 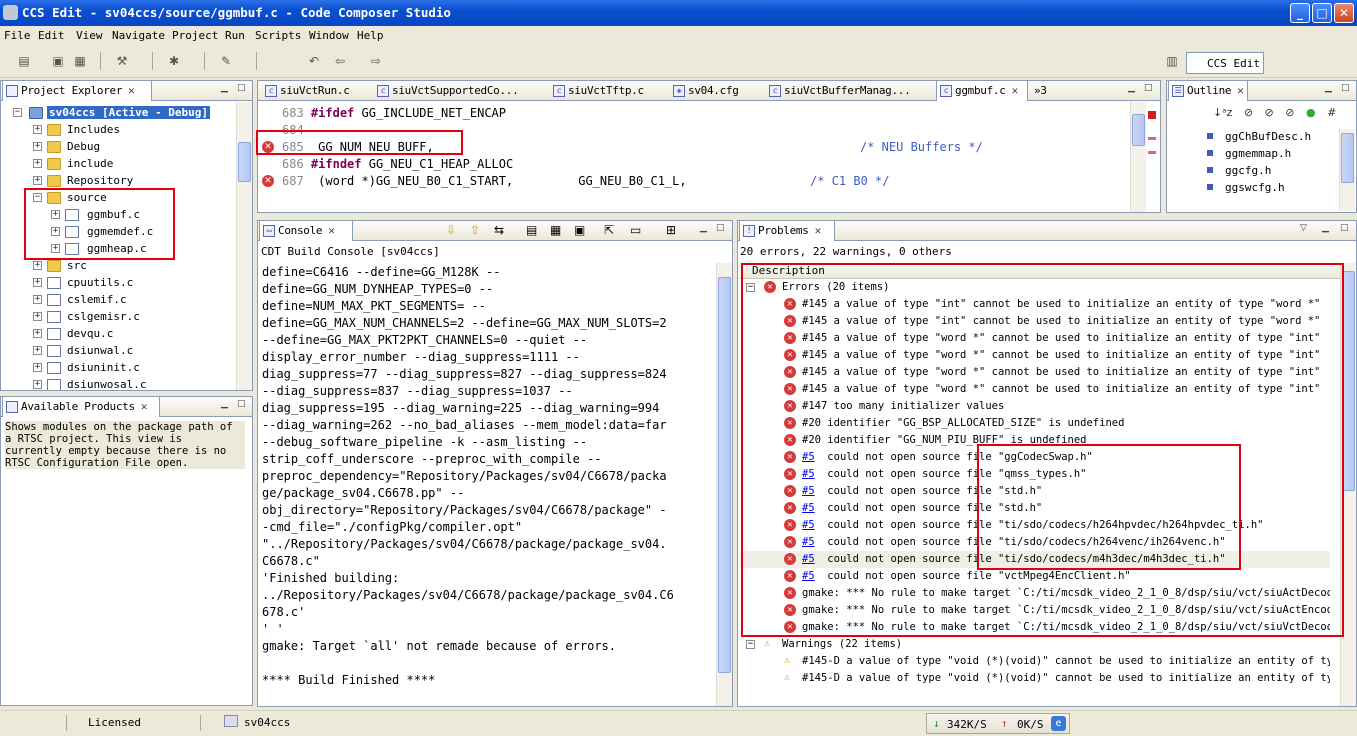 What do you see at coordinates (1225, 63) in the screenshot?
I see `perspective-button: CCS Edit` at bounding box center [1225, 63].